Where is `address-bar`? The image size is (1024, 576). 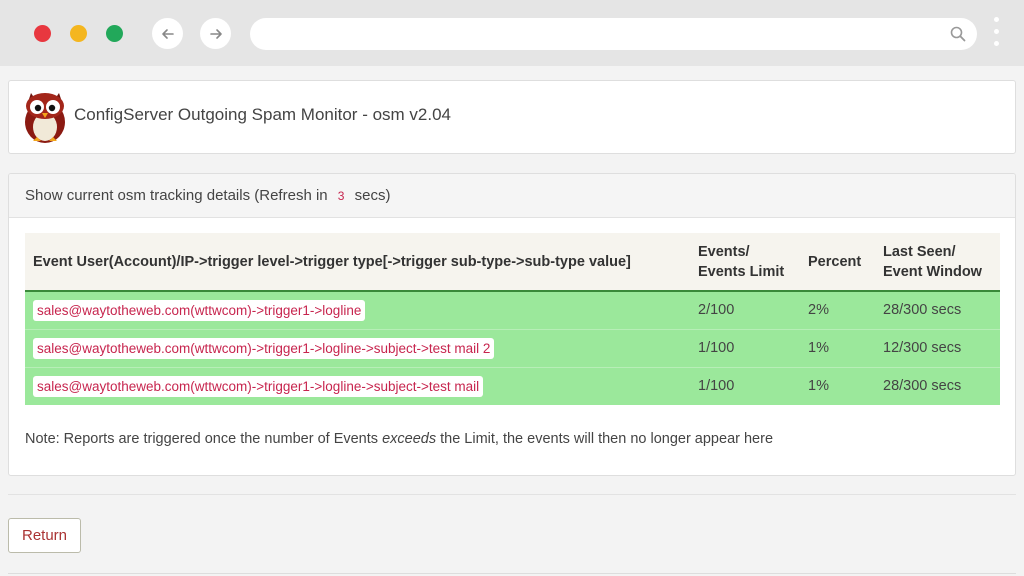 address-bar is located at coordinates (613, 34).